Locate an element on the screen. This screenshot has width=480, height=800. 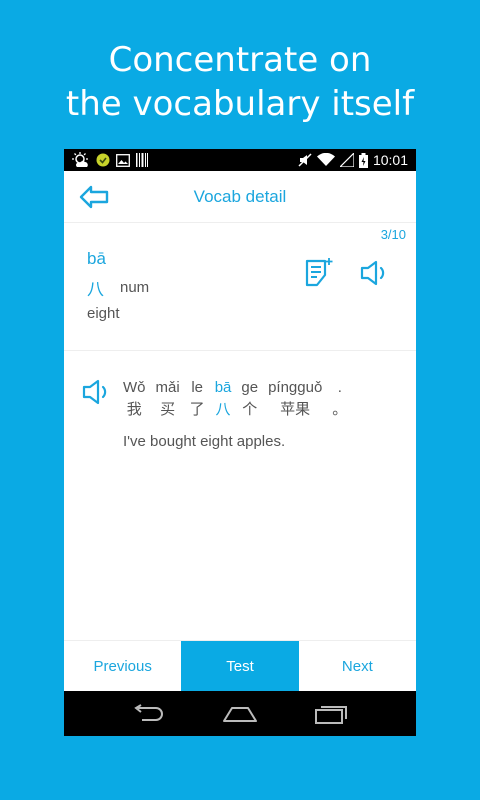
nav-back-icon is located at coordinates (149, 712).